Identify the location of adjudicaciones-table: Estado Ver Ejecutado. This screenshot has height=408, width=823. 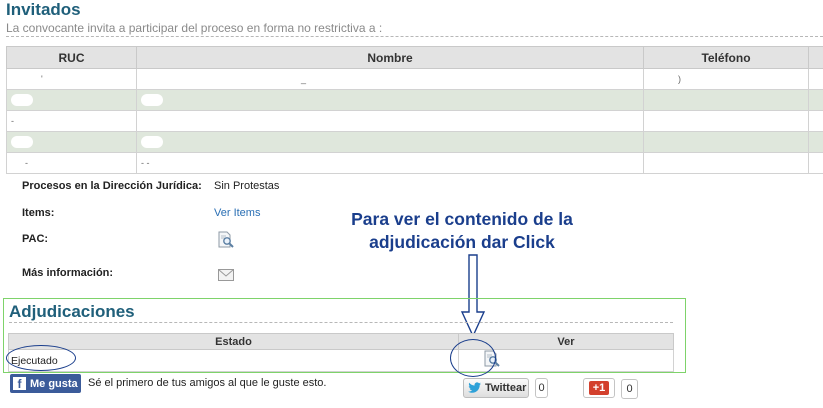
(341, 352).